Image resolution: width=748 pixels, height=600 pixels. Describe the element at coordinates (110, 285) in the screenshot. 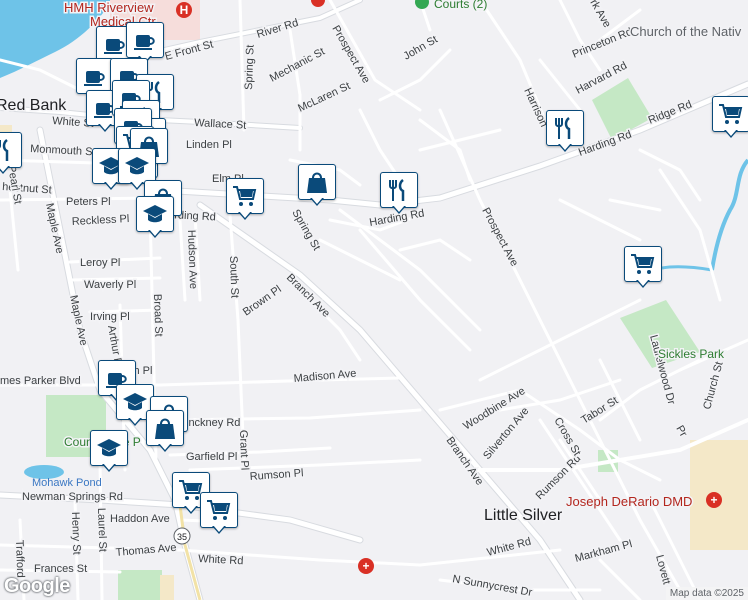

I see `label-waverly-pl: Waverly Pl` at that location.